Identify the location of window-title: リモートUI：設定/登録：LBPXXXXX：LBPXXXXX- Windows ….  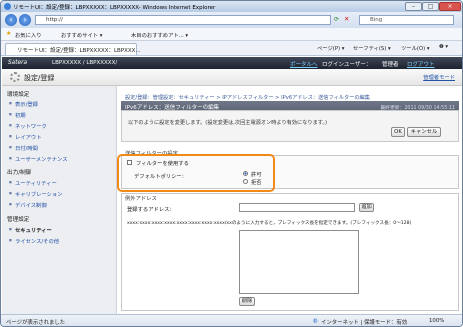
(114, 8).